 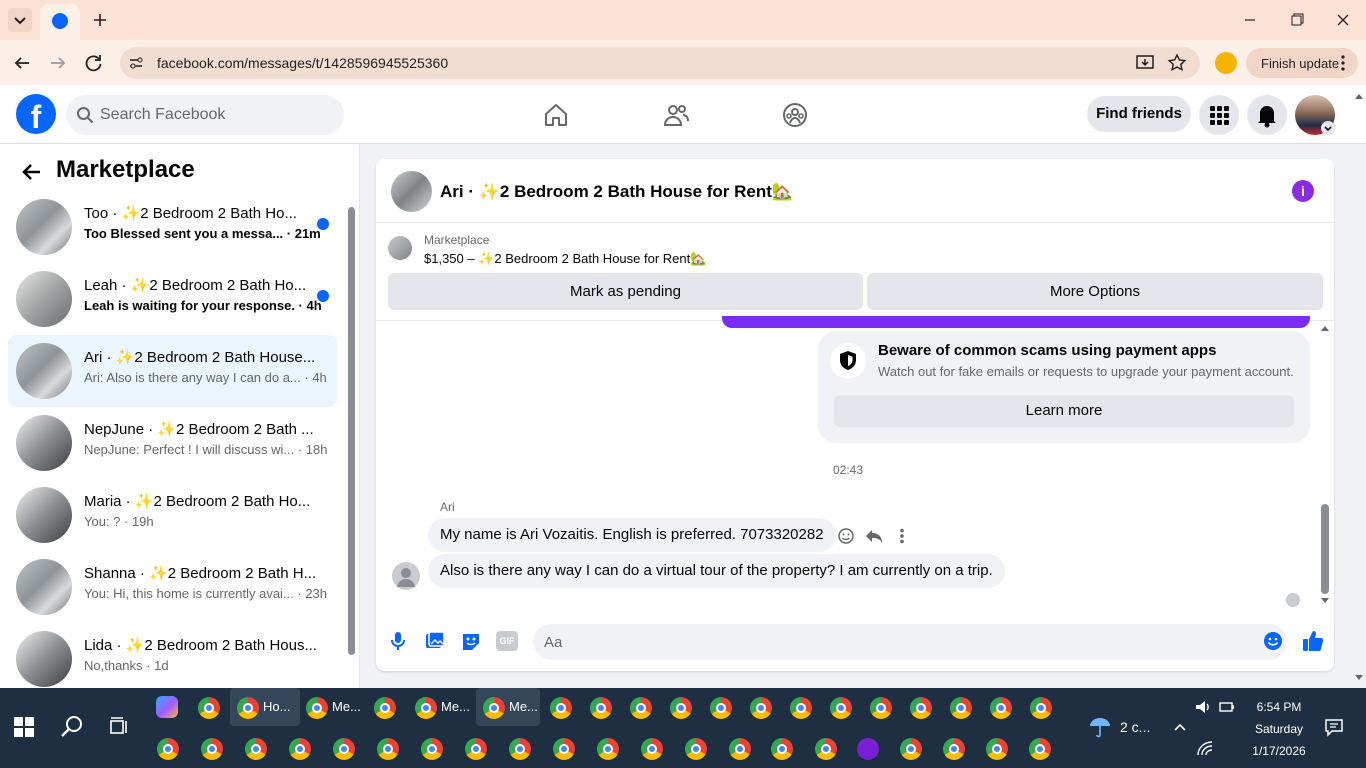 I want to click on sender-avatar, so click(x=406, y=576).